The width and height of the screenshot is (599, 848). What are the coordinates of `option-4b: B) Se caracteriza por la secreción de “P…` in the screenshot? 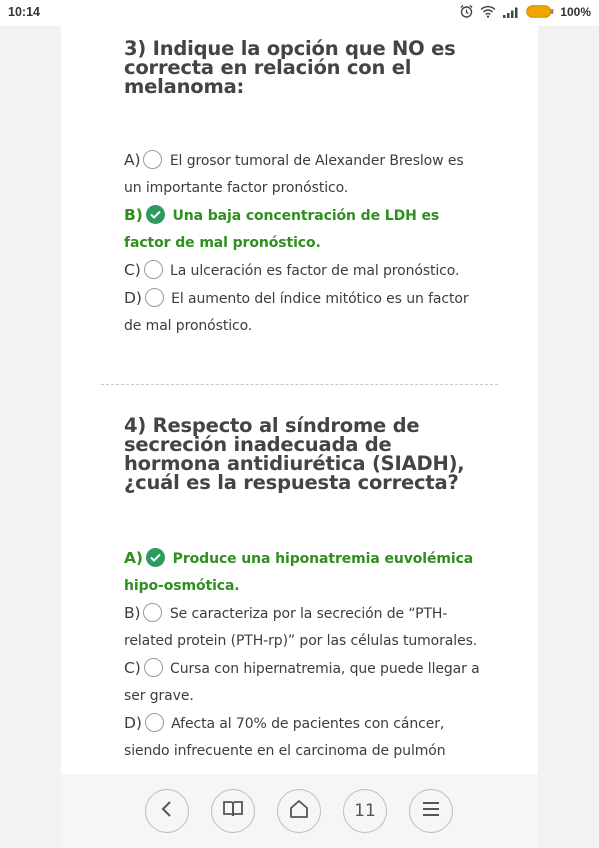 It's located at (304, 627).